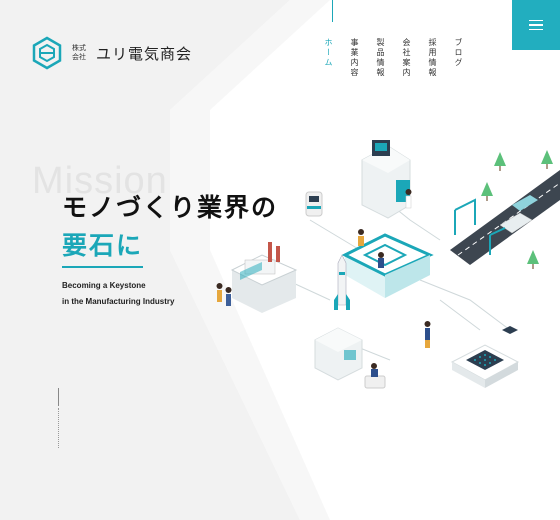 This screenshot has height=520, width=560. I want to click on hero-headline-line2: 要石に, so click(103, 247).